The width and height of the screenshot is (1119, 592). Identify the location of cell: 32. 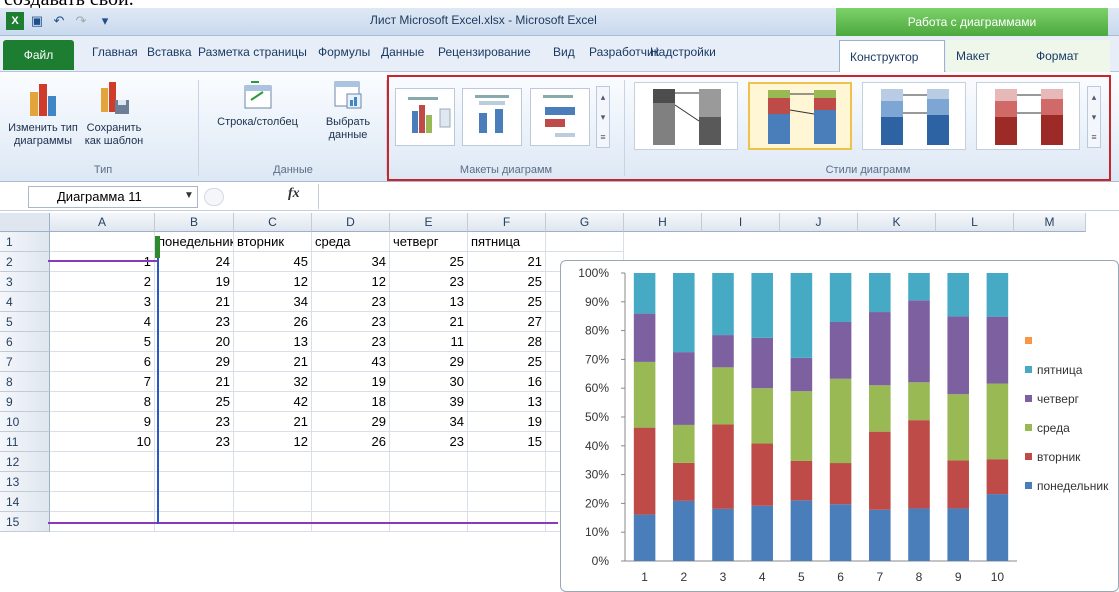
(273, 382).